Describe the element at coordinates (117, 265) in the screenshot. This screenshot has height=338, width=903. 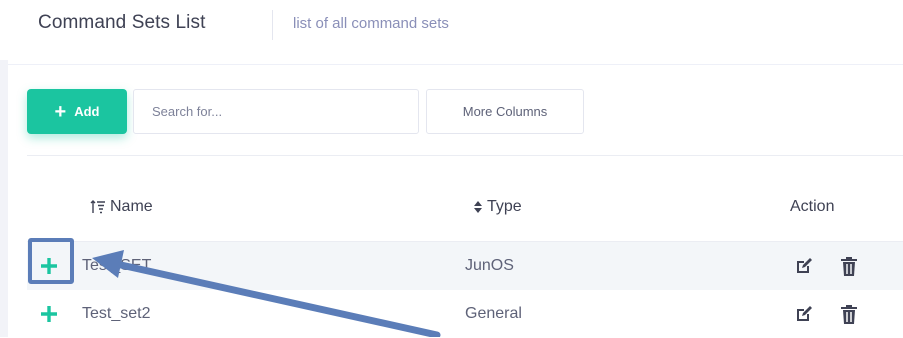
I see `row-name: Test_SET` at that location.